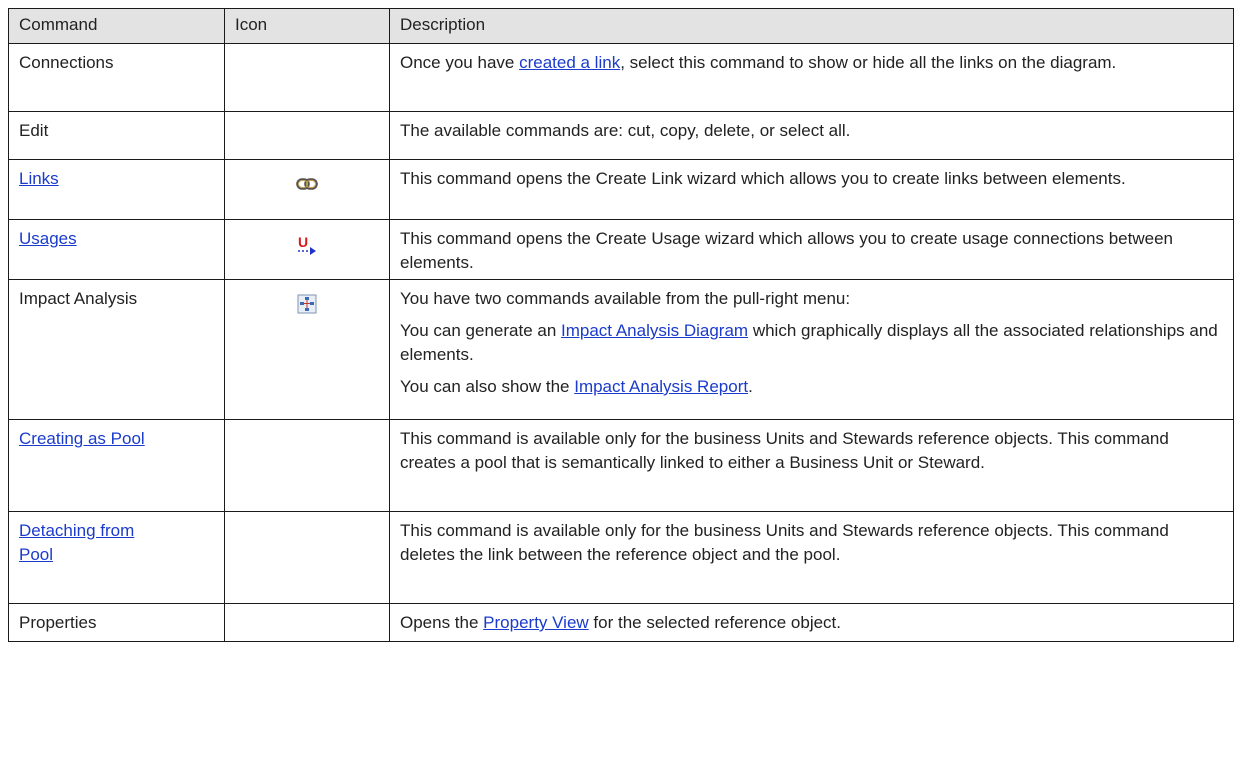 This screenshot has width=1240, height=780. What do you see at coordinates (811, 26) in the screenshot?
I see `header-description: Description` at bounding box center [811, 26].